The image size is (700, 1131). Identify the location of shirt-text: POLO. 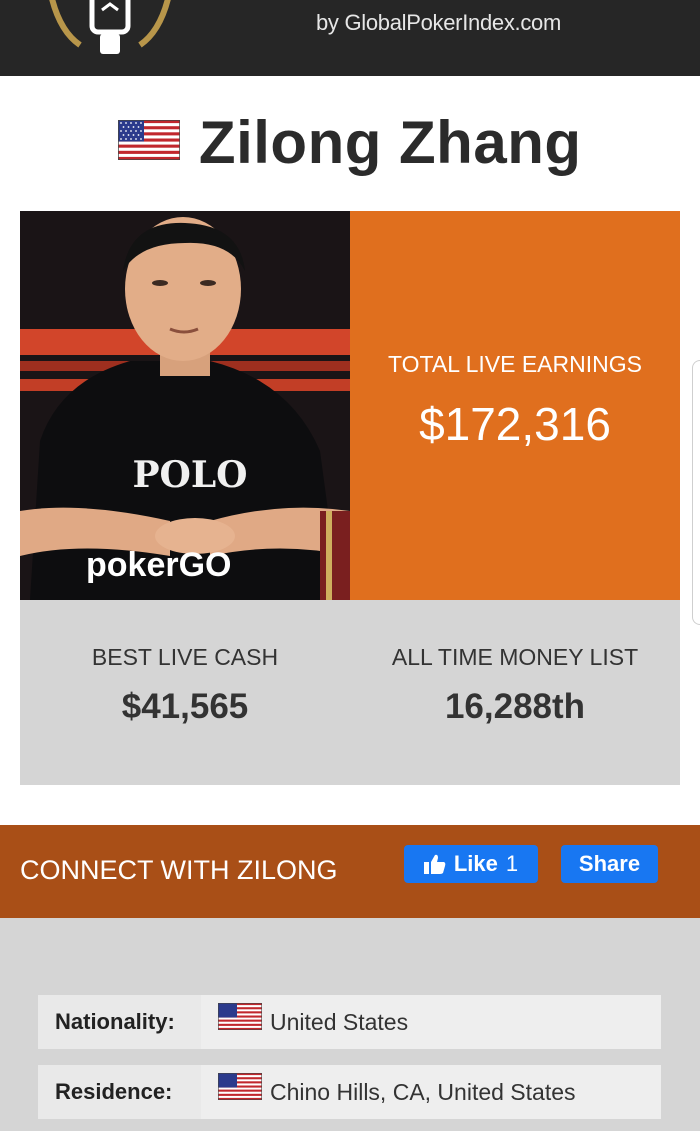
(189, 475).